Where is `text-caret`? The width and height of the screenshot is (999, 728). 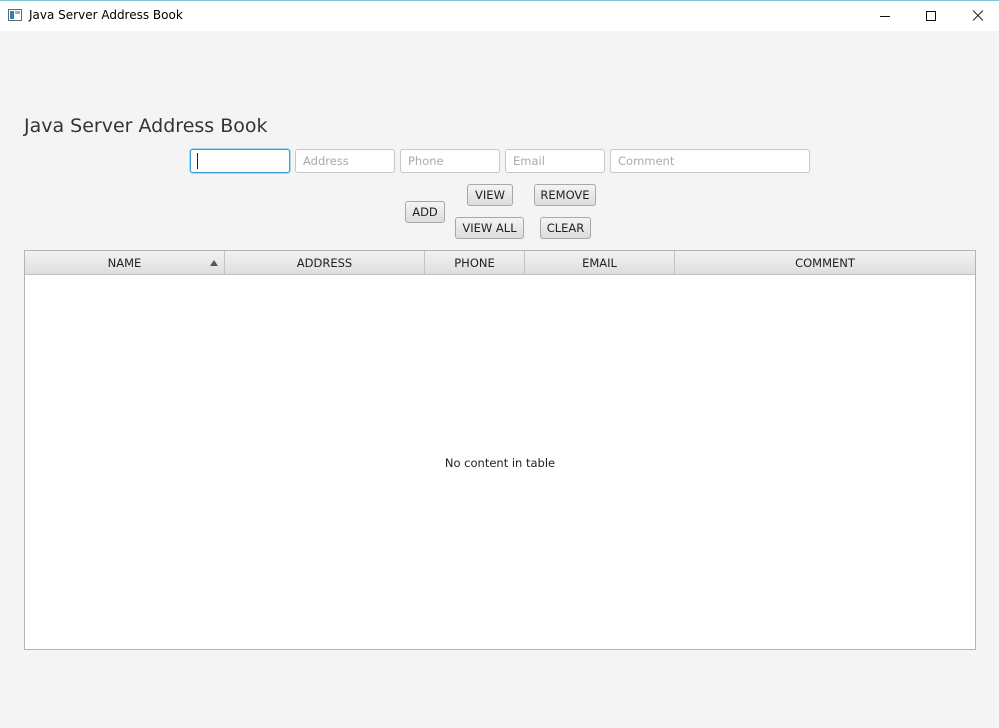 text-caret is located at coordinates (197, 161).